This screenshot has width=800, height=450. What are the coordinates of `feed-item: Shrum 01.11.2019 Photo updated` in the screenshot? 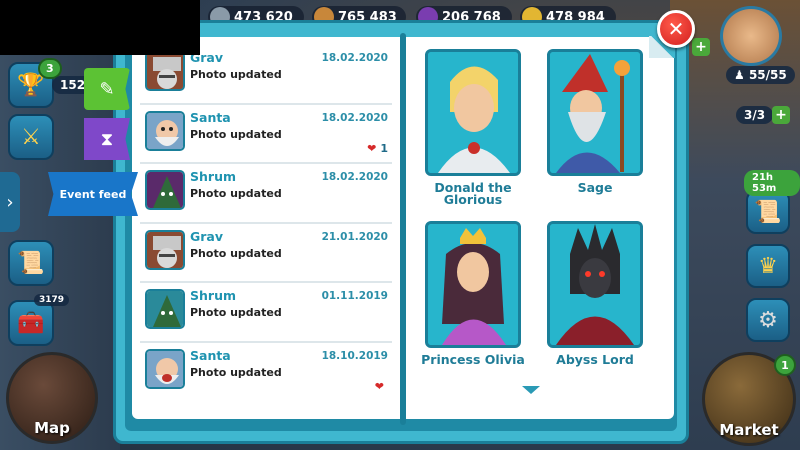 It's located at (266, 313).